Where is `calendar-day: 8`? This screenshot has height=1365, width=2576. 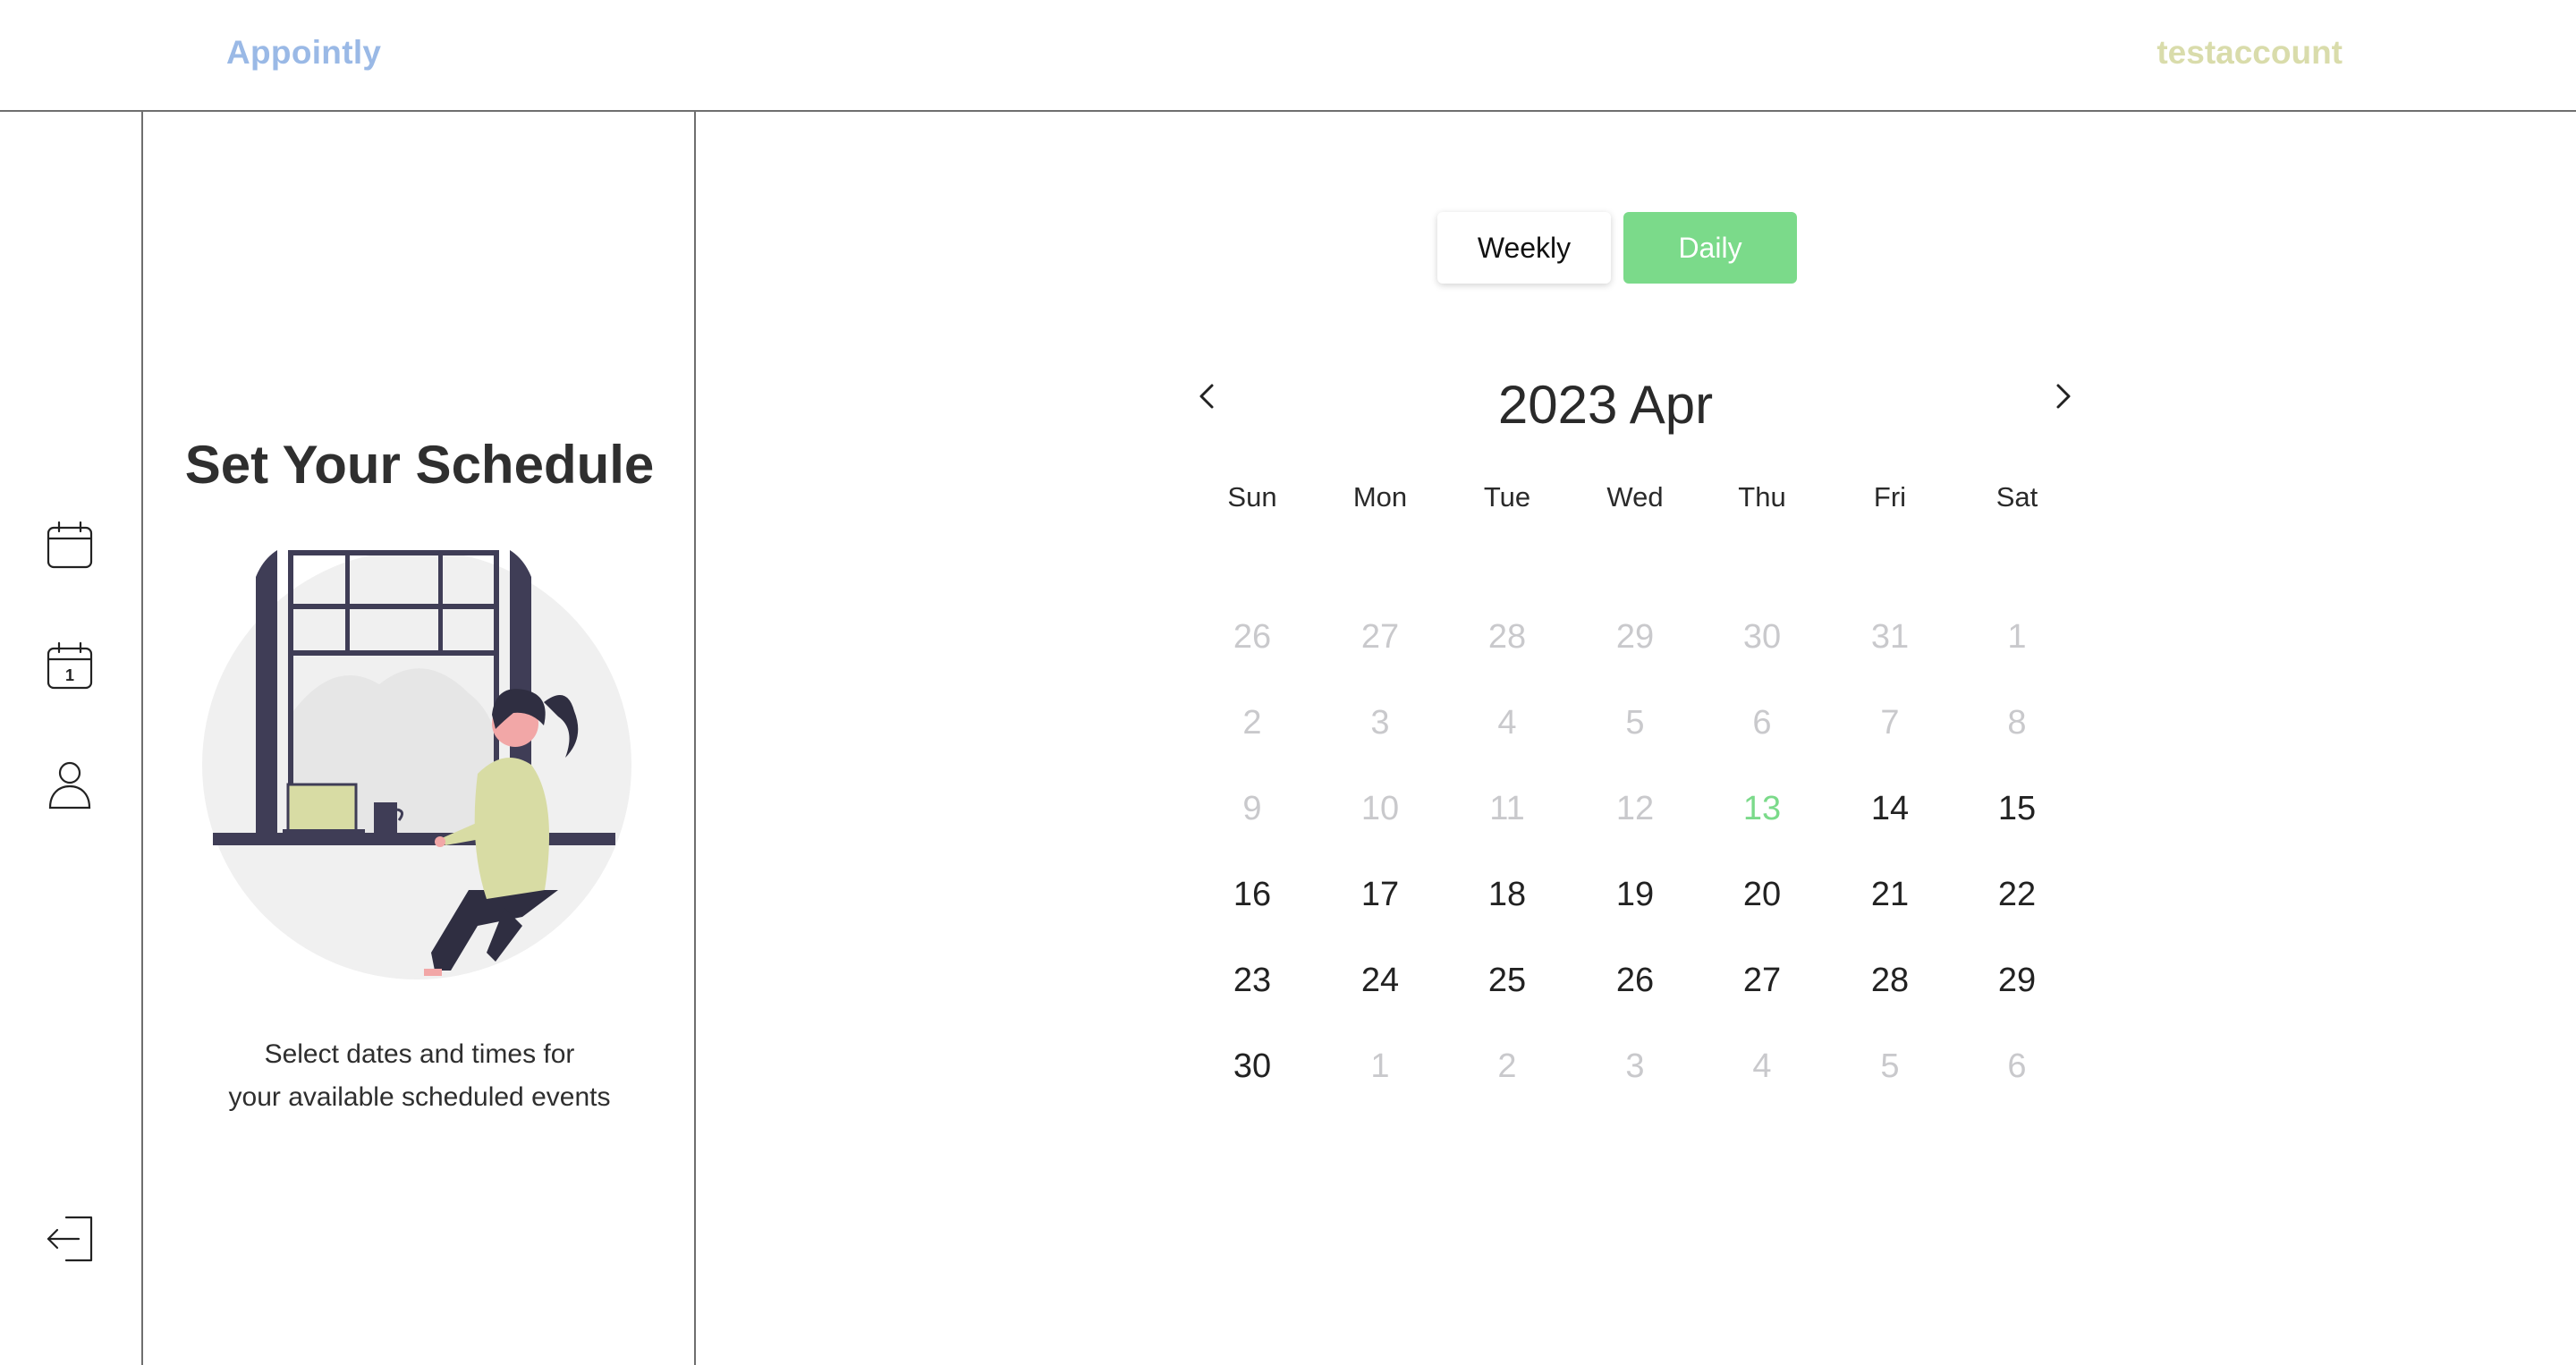
calendar-day: 8 is located at coordinates (2017, 722).